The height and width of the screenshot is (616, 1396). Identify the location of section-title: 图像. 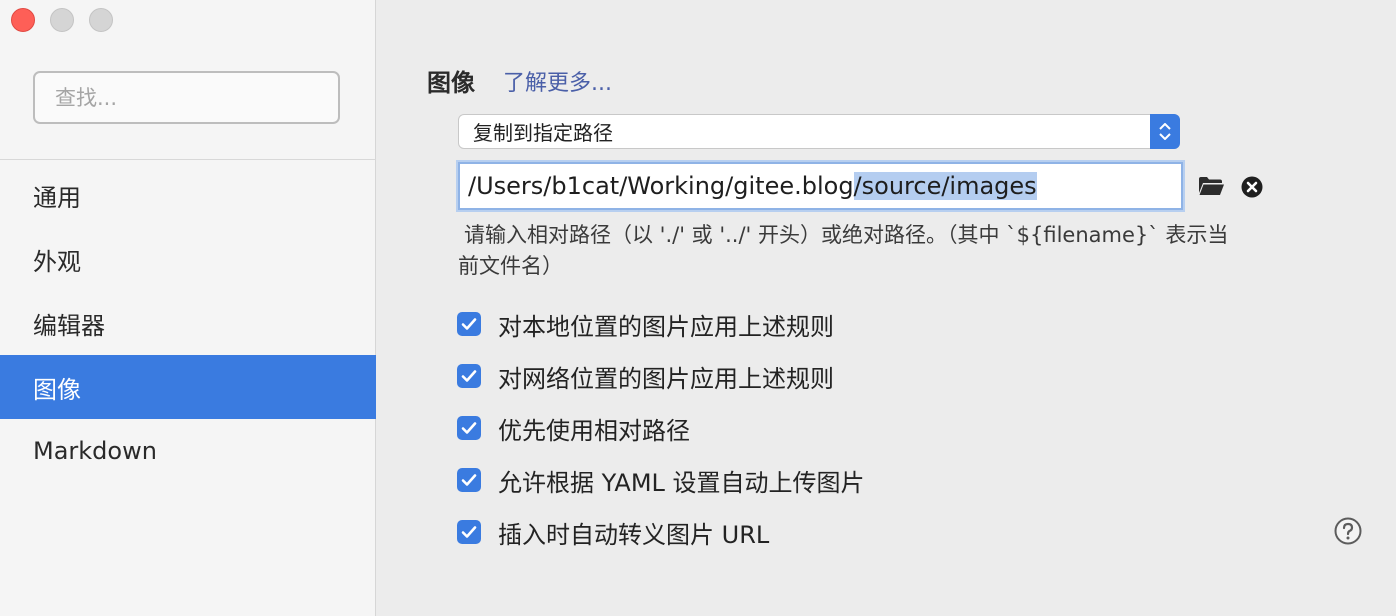
(451, 83).